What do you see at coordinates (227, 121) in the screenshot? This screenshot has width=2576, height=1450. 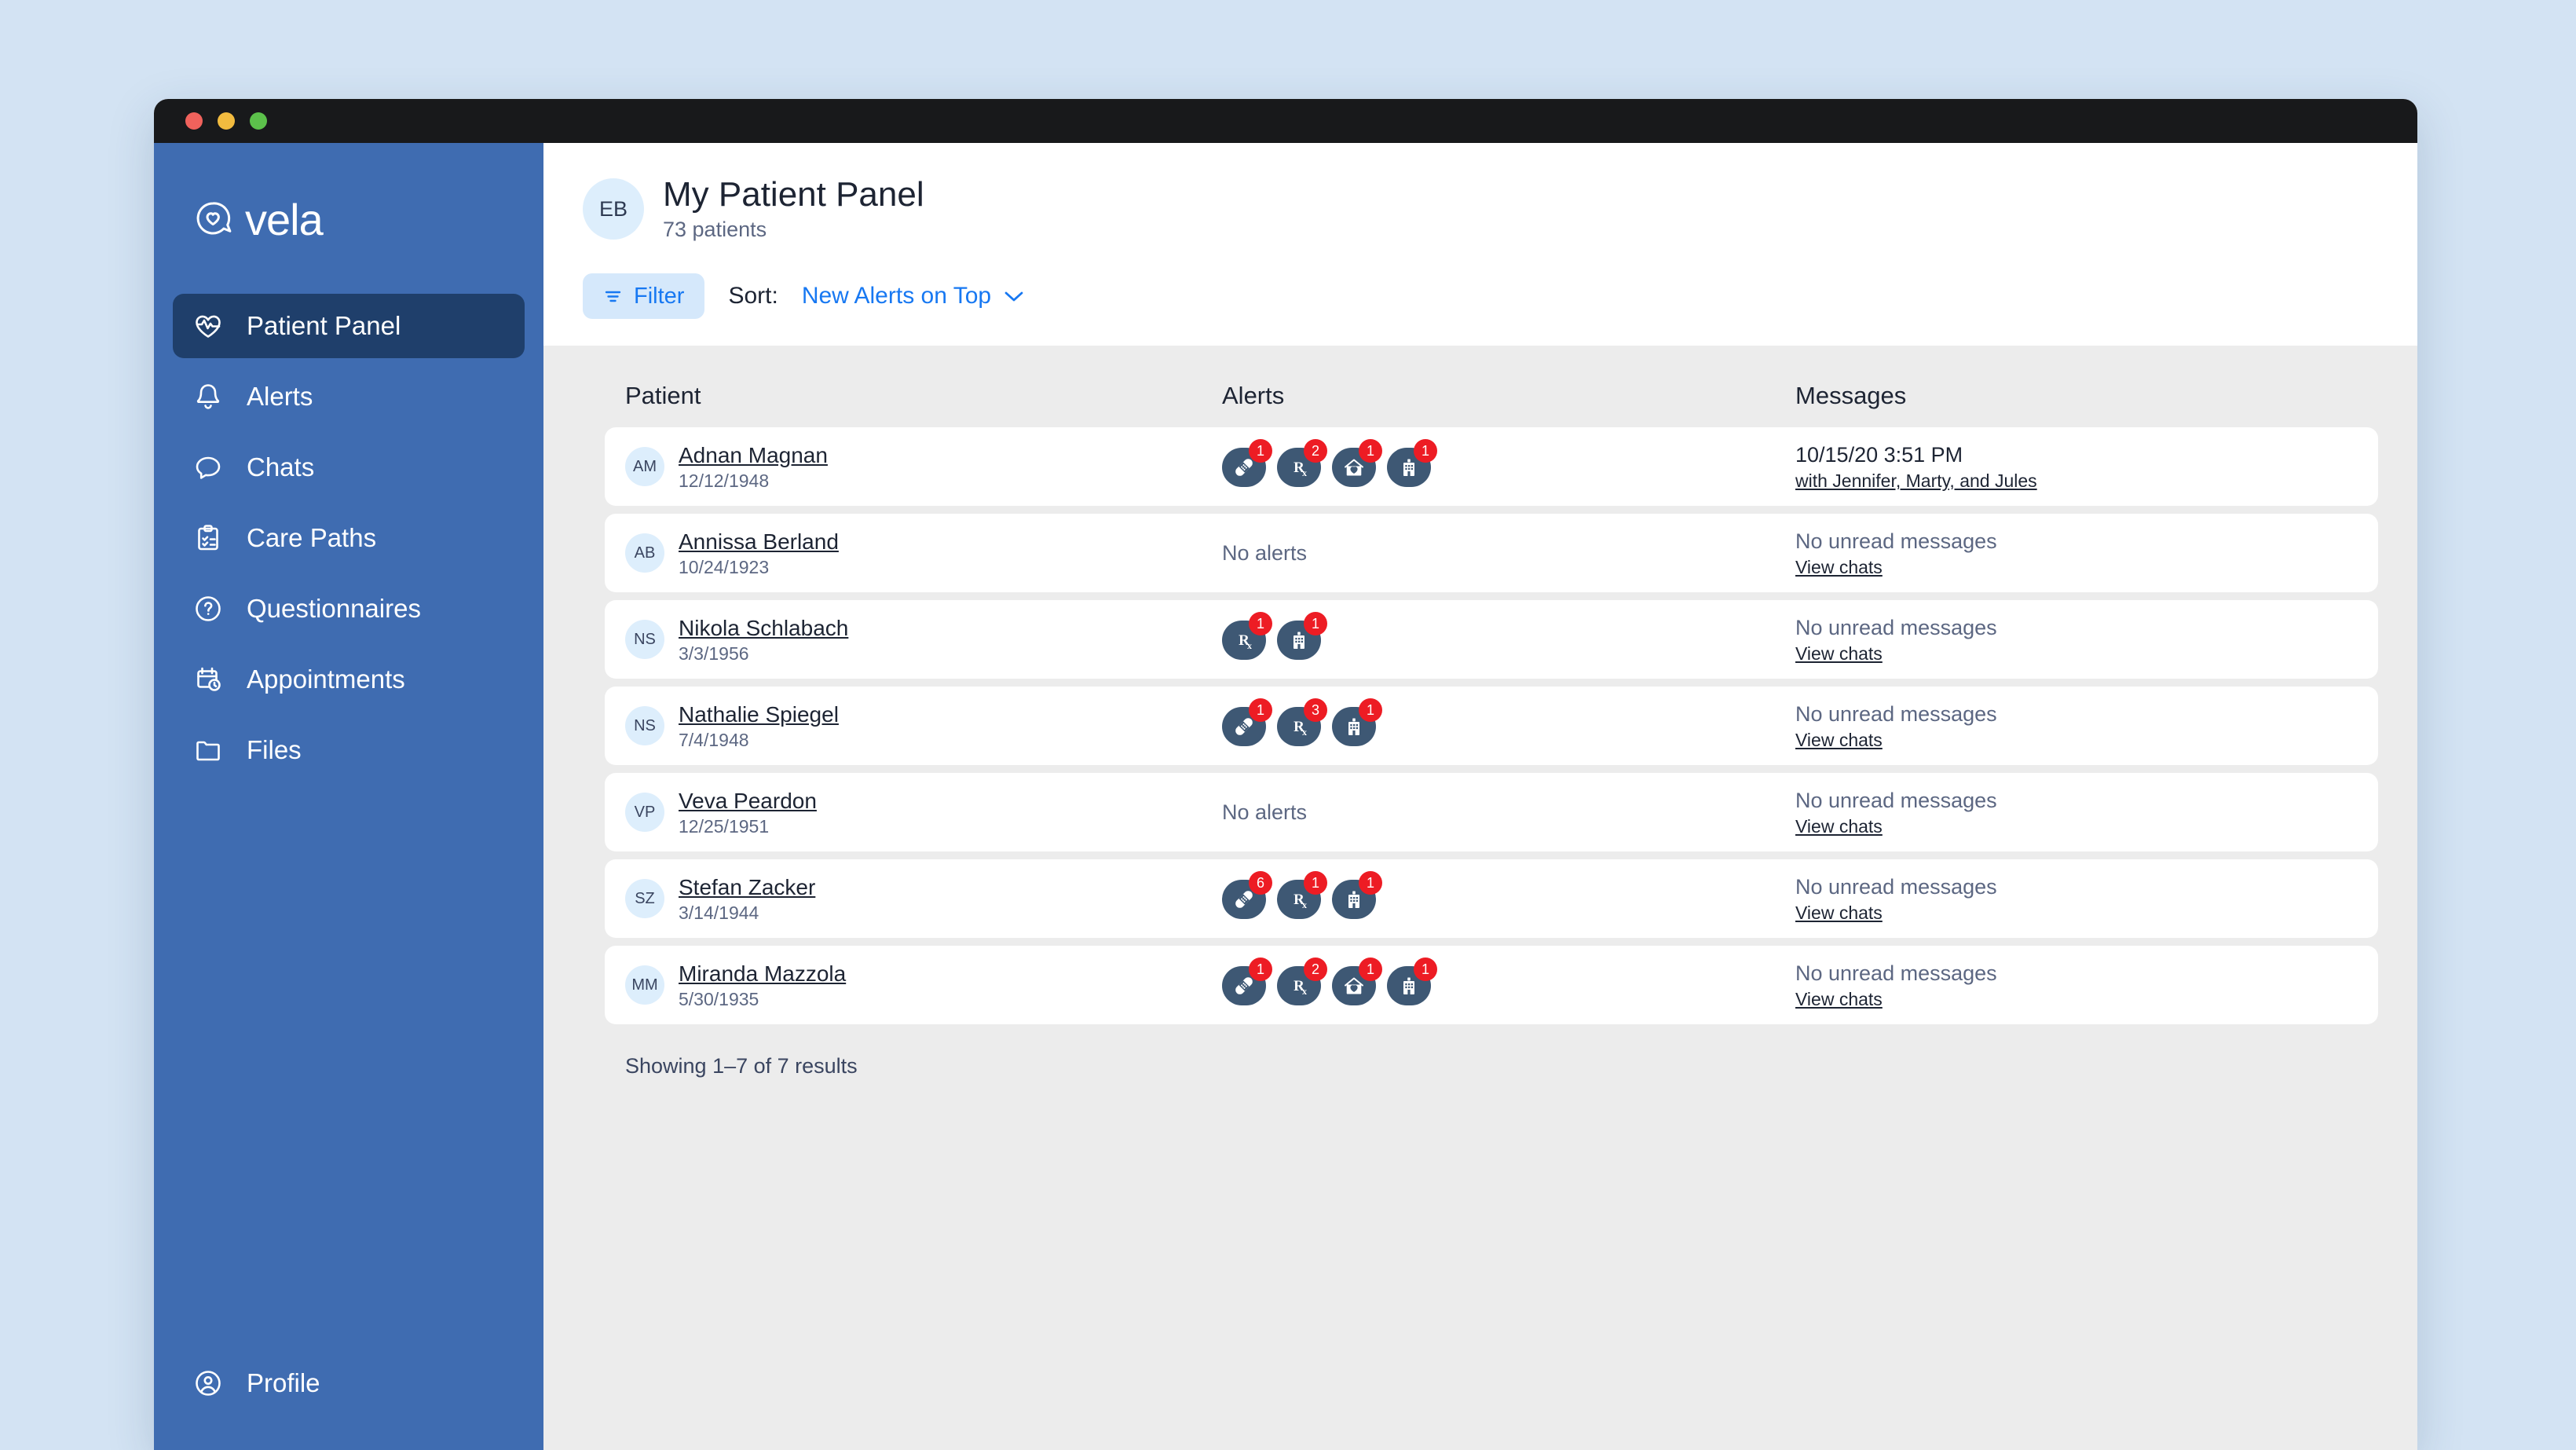 I see `minimize-window-button` at bounding box center [227, 121].